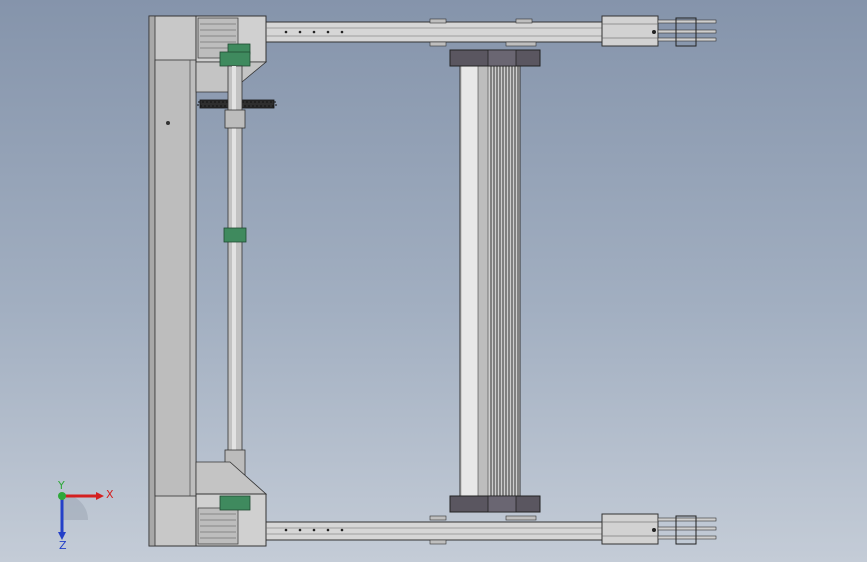 The height and width of the screenshot is (562, 867). I want to click on orientation-triad: X Y Z, so click(85, 515).